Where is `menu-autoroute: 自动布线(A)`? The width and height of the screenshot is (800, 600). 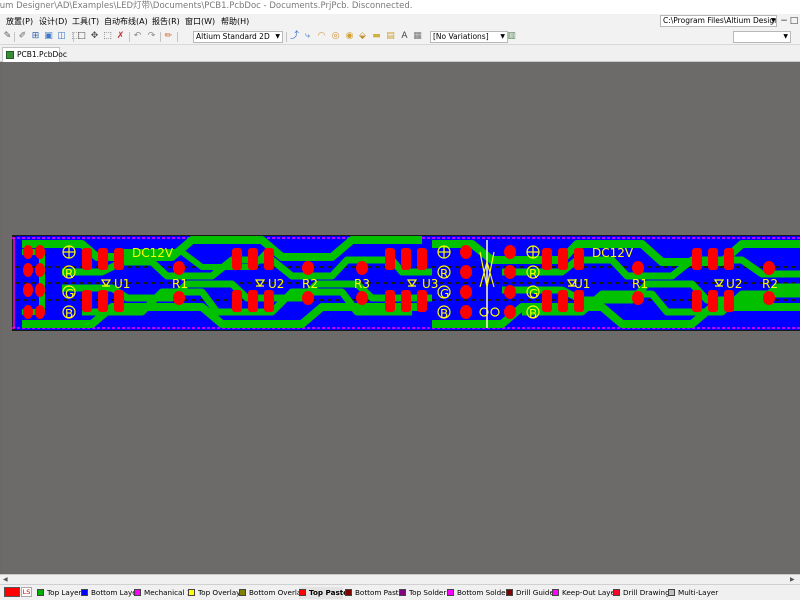
menu-autoroute: 自动布线(A) is located at coordinates (126, 21).